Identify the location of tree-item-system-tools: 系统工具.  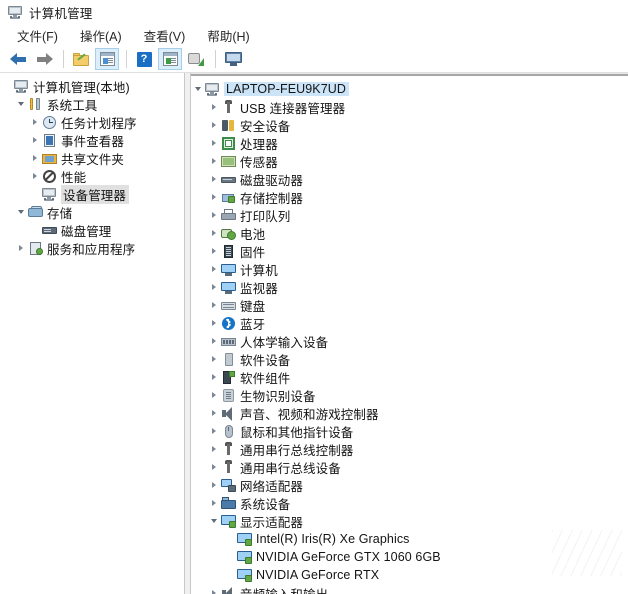
(91, 104).